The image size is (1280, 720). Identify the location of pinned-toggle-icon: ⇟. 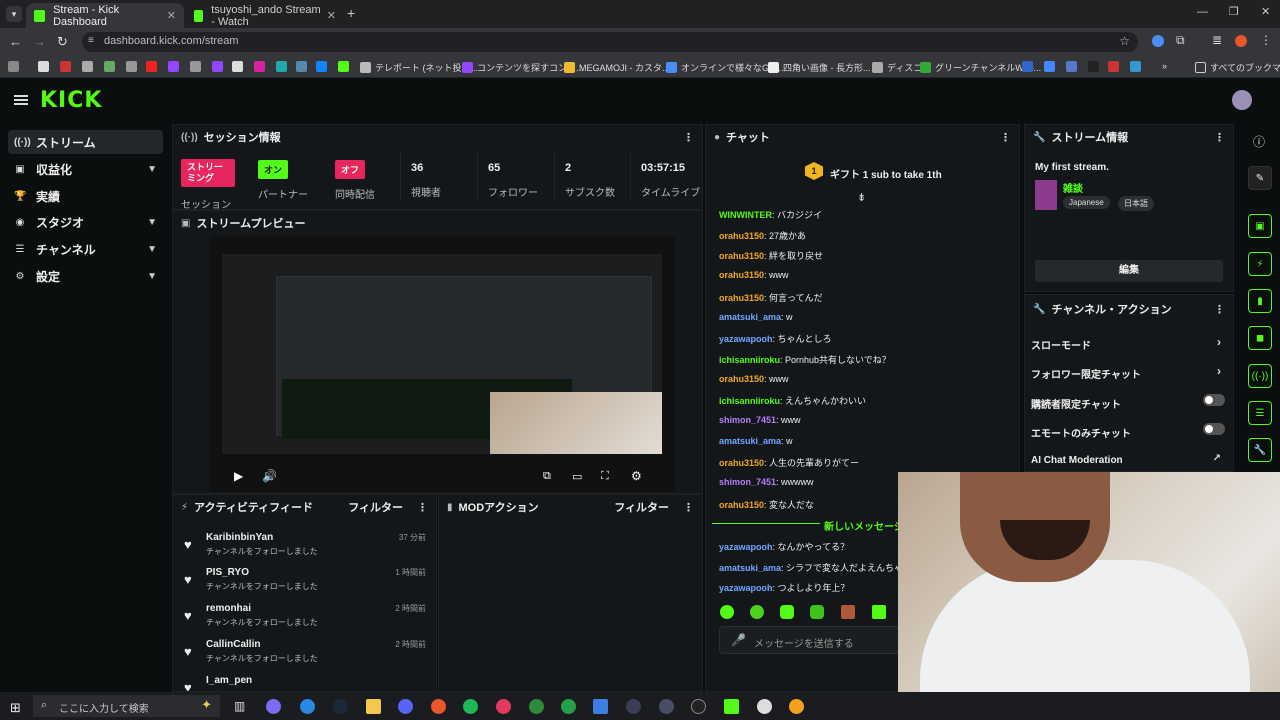
(861, 197).